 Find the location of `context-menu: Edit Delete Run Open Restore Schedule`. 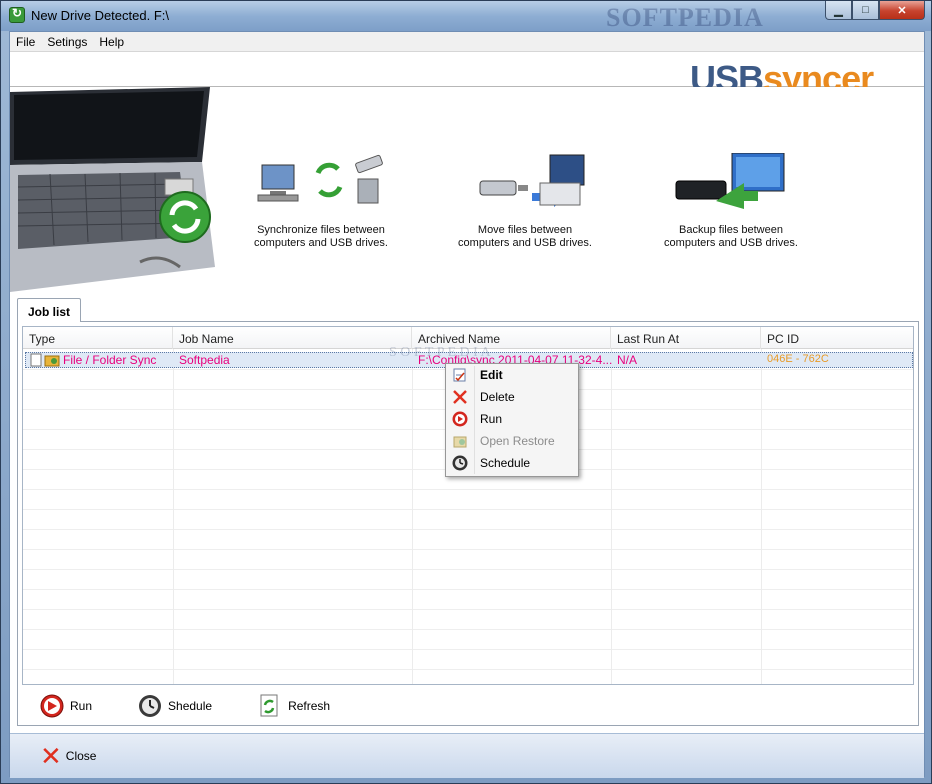

context-menu: Edit Delete Run Open Restore Schedule is located at coordinates (512, 420).